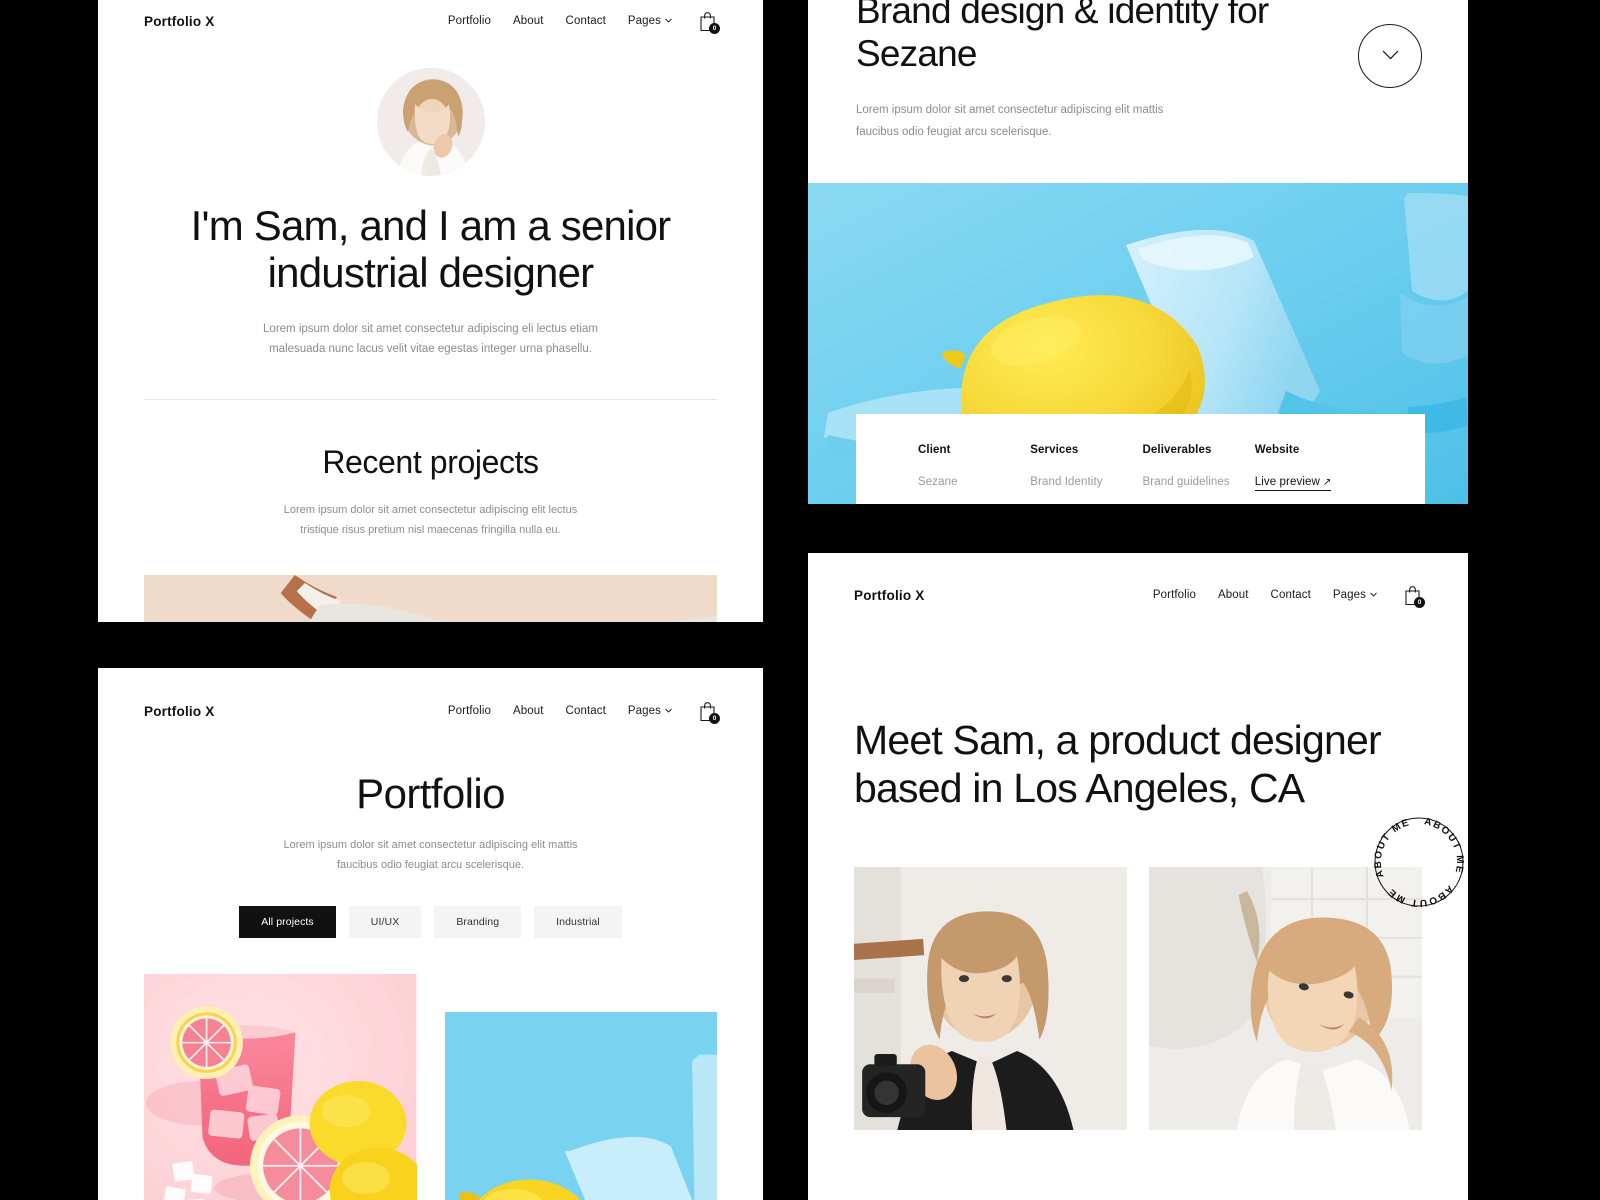 The image size is (1600, 1200). I want to click on arrow-up-right-icon: ↗, so click(1327, 482).